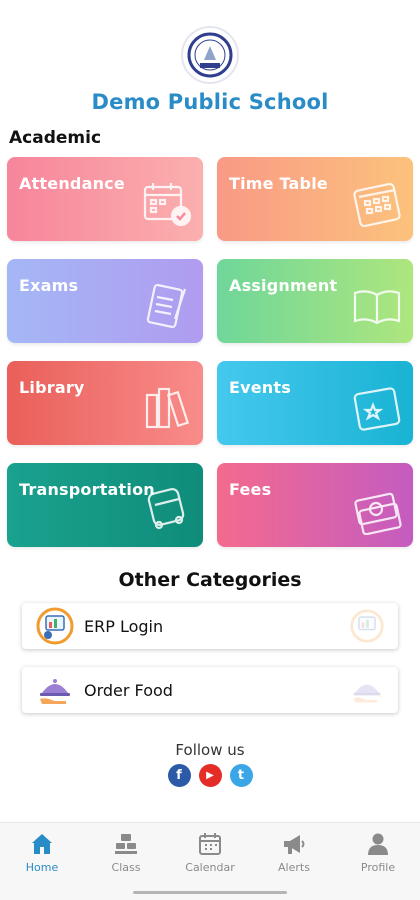 The height and width of the screenshot is (900, 420). What do you see at coordinates (210, 5) in the screenshot?
I see `status-bar` at bounding box center [210, 5].